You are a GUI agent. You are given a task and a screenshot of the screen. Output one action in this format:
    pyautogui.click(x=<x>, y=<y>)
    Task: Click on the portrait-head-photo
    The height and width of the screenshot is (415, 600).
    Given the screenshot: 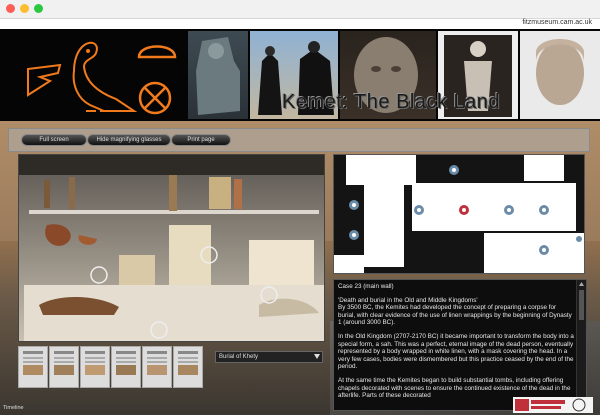 What is the action you would take?
    pyautogui.click(x=560, y=75)
    